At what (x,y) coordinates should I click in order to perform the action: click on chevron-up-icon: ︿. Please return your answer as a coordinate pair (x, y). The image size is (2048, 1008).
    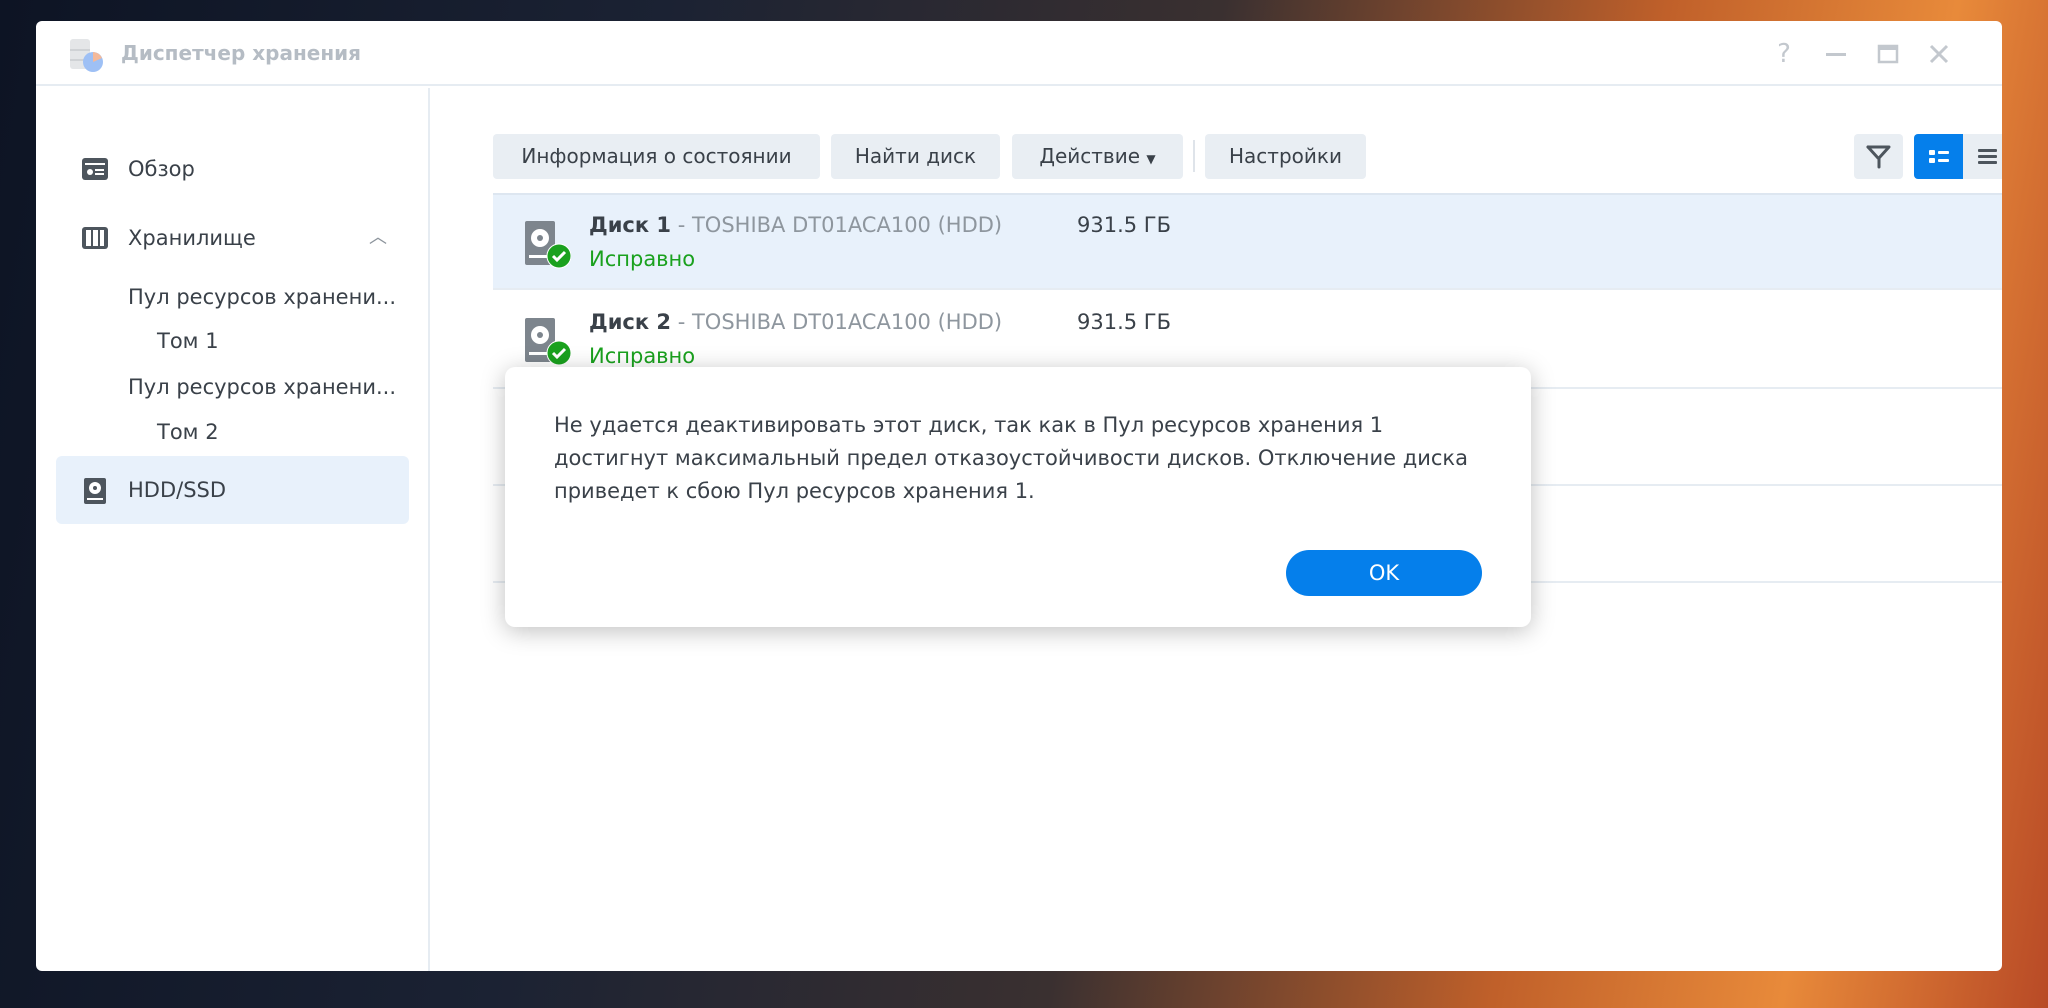
    Looking at the image, I should click on (378, 238).